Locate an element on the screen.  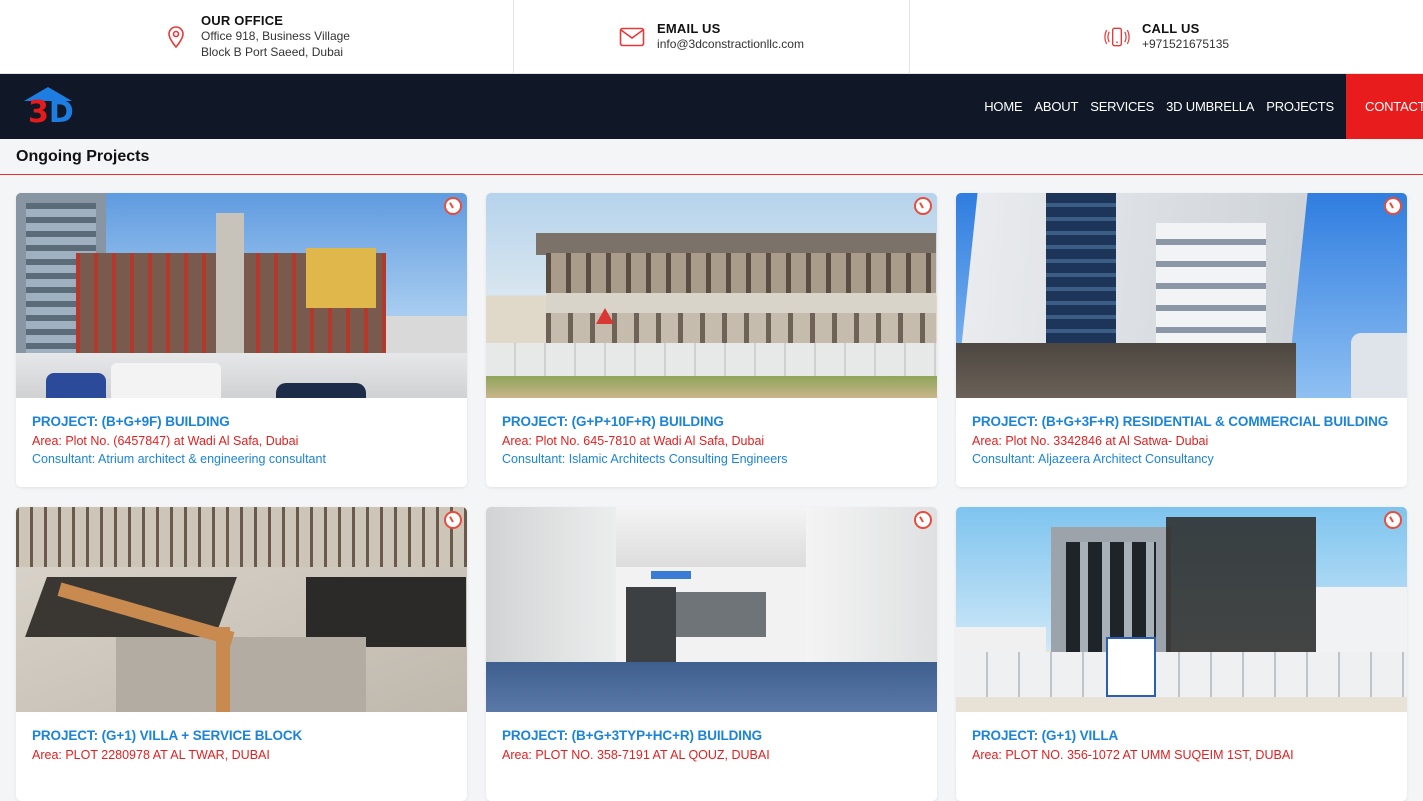
email-title: EMAIL US is located at coordinates (689, 28).